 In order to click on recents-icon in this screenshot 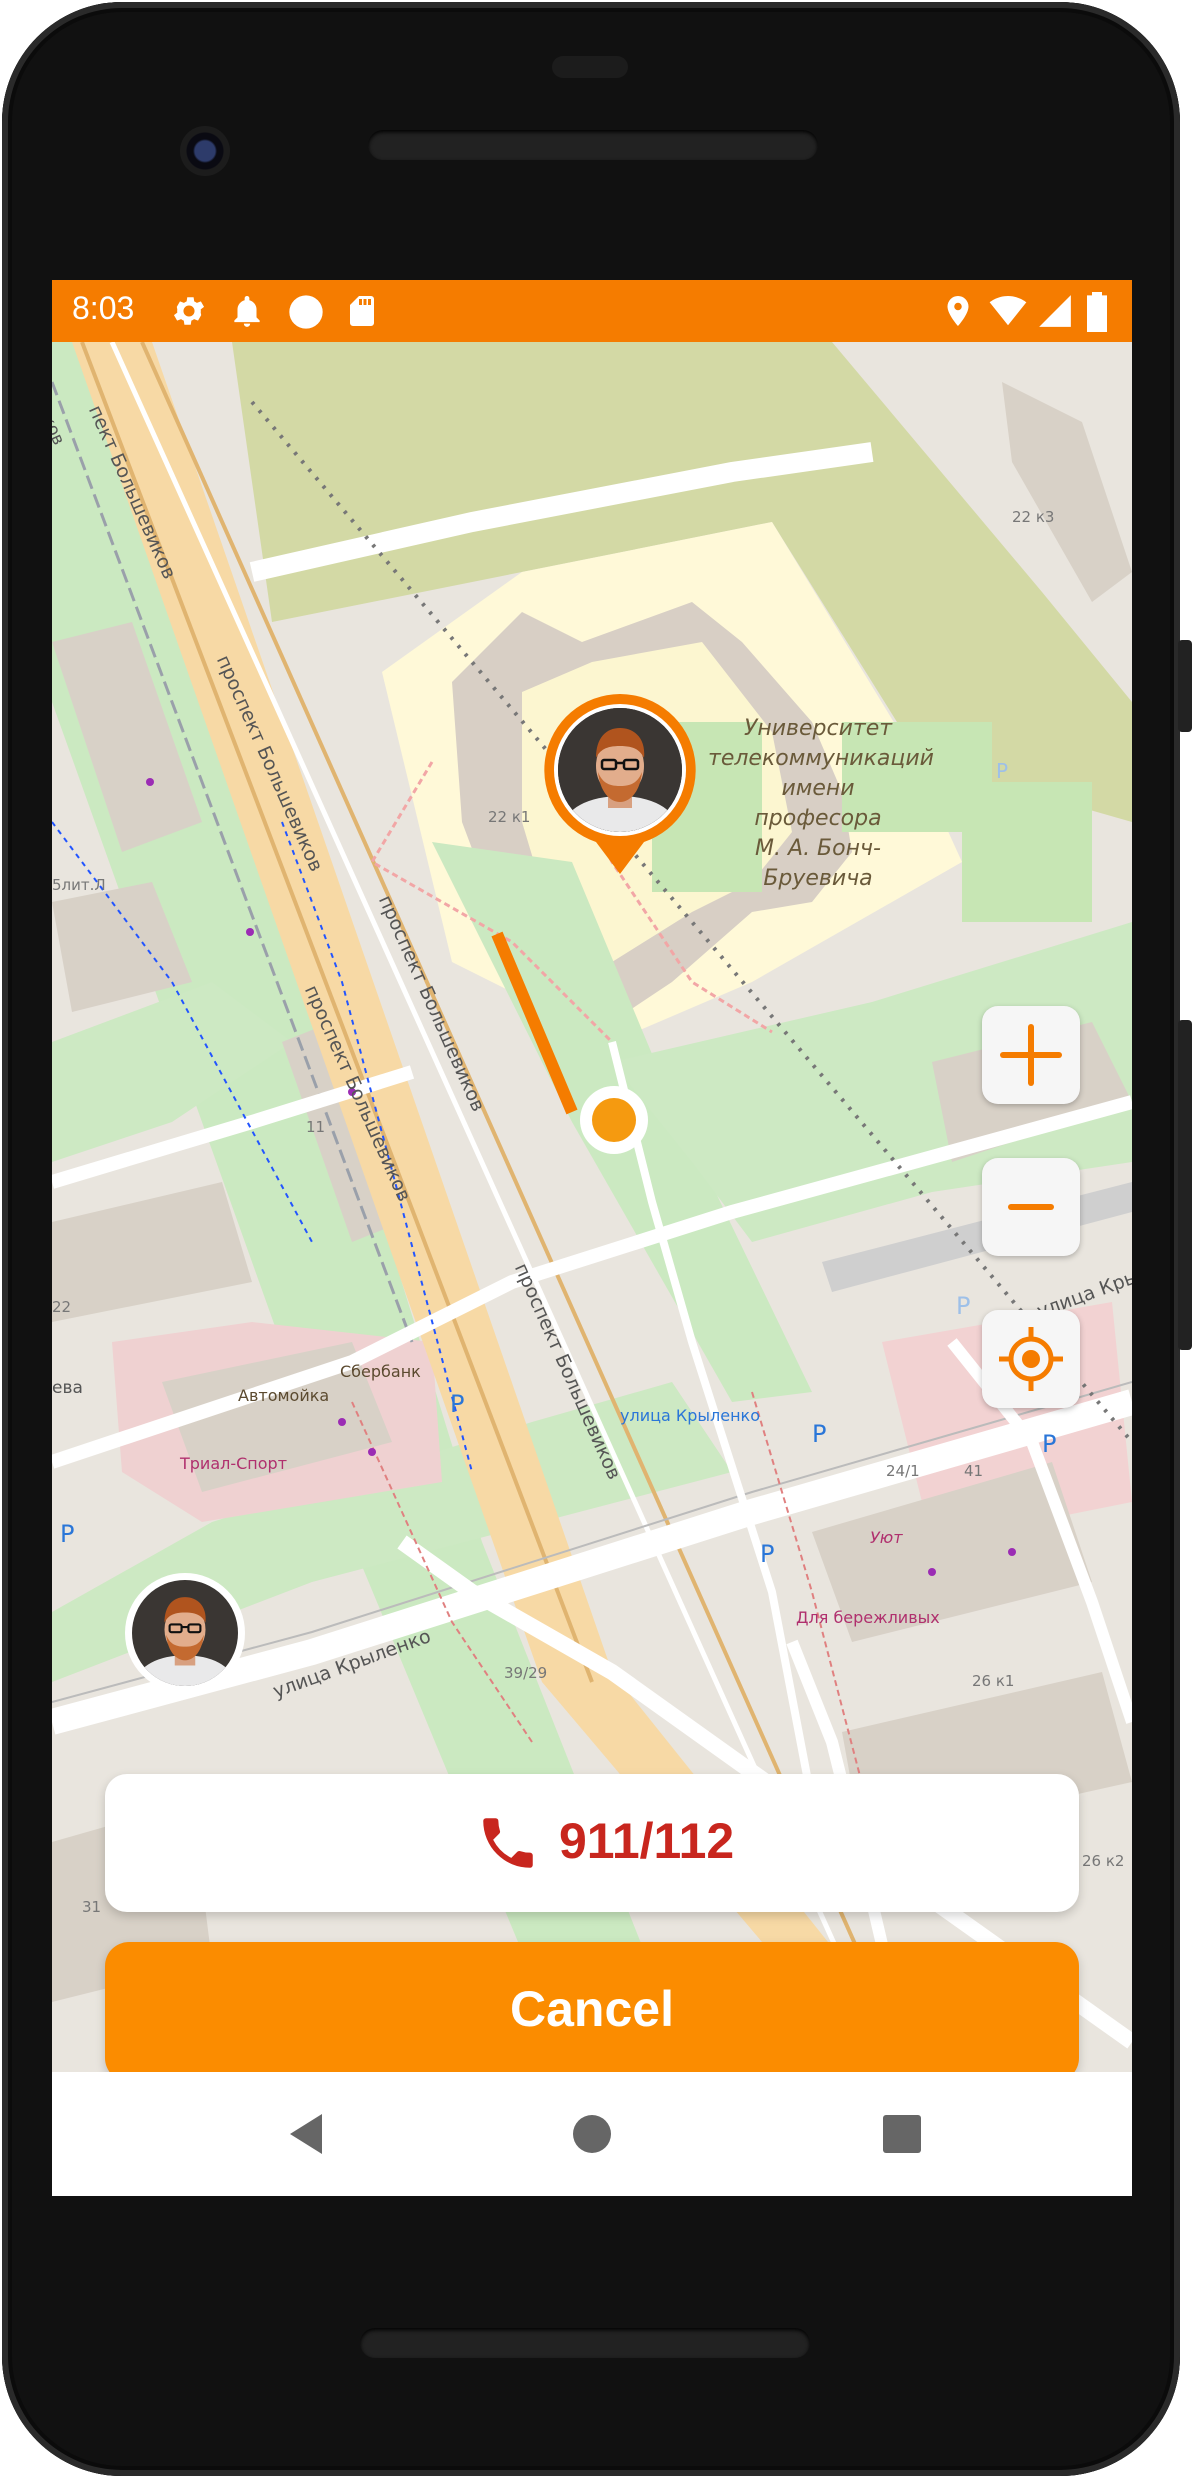, I will do `click(902, 2134)`.